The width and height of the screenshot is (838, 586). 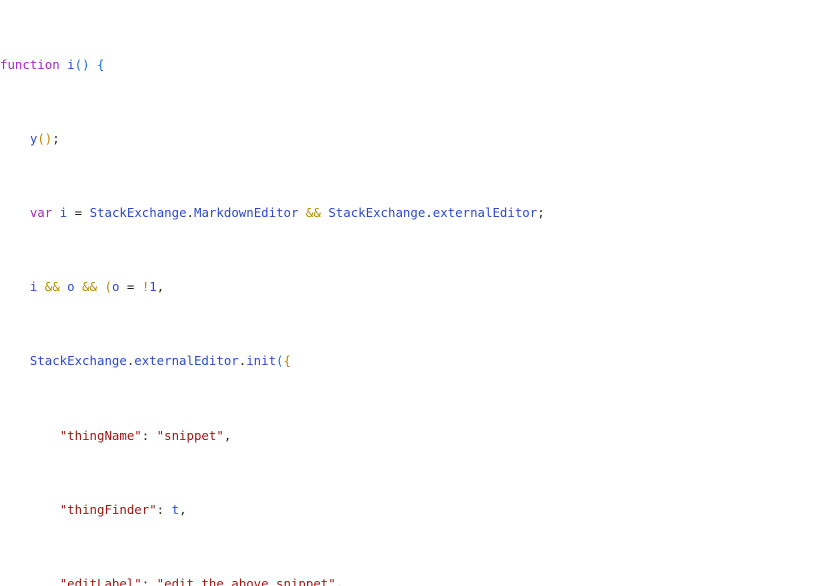 I want to click on code-line: i && o && (o = !1,, so click(x=419, y=287).